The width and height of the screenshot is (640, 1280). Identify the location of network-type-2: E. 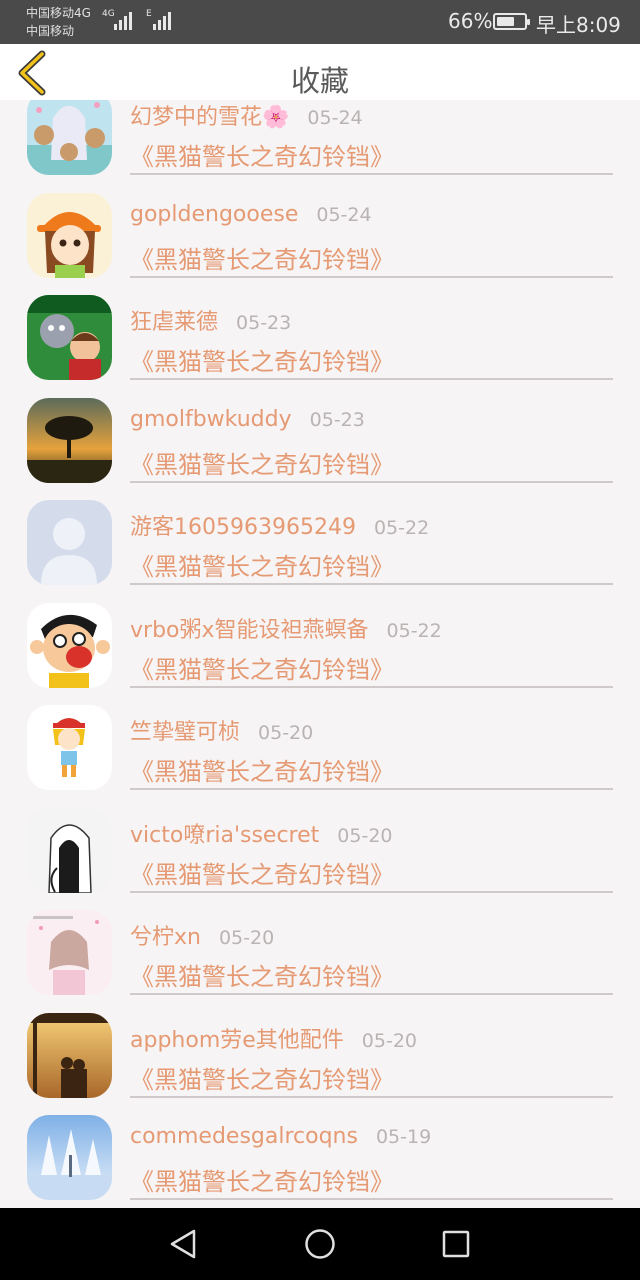
(149, 14).